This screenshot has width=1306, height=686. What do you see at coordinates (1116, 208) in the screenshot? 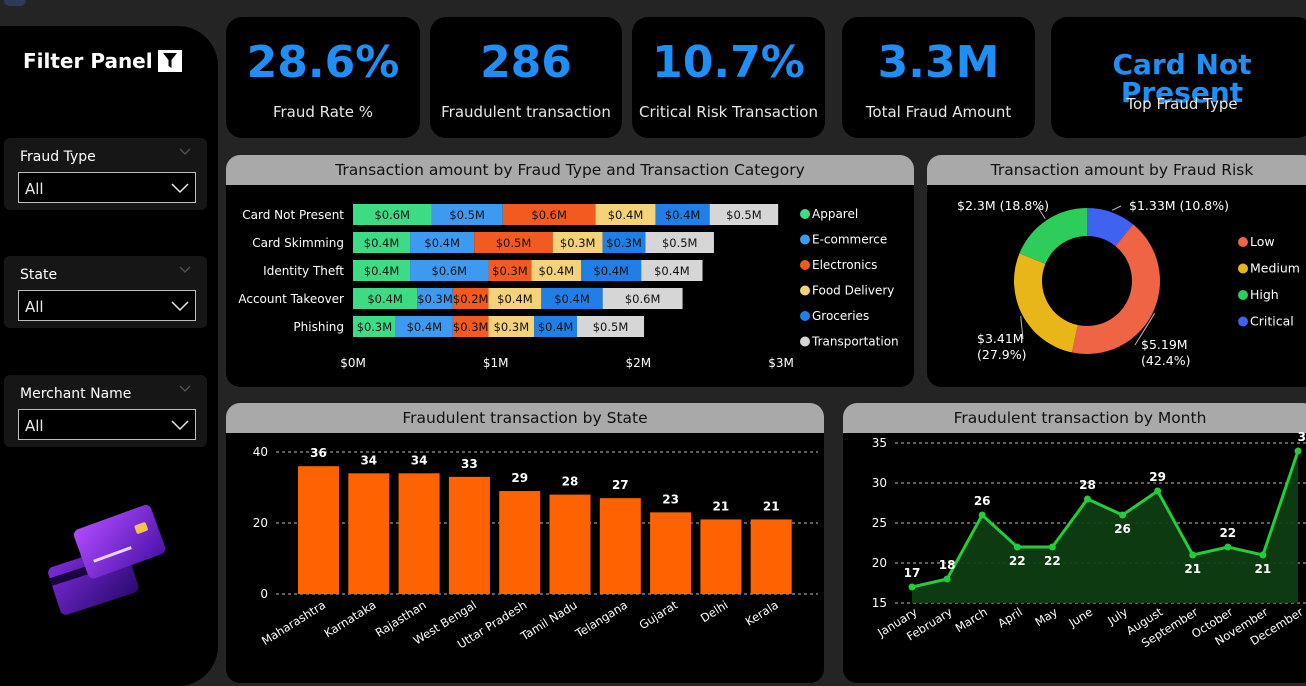
I see `leader-line` at bounding box center [1116, 208].